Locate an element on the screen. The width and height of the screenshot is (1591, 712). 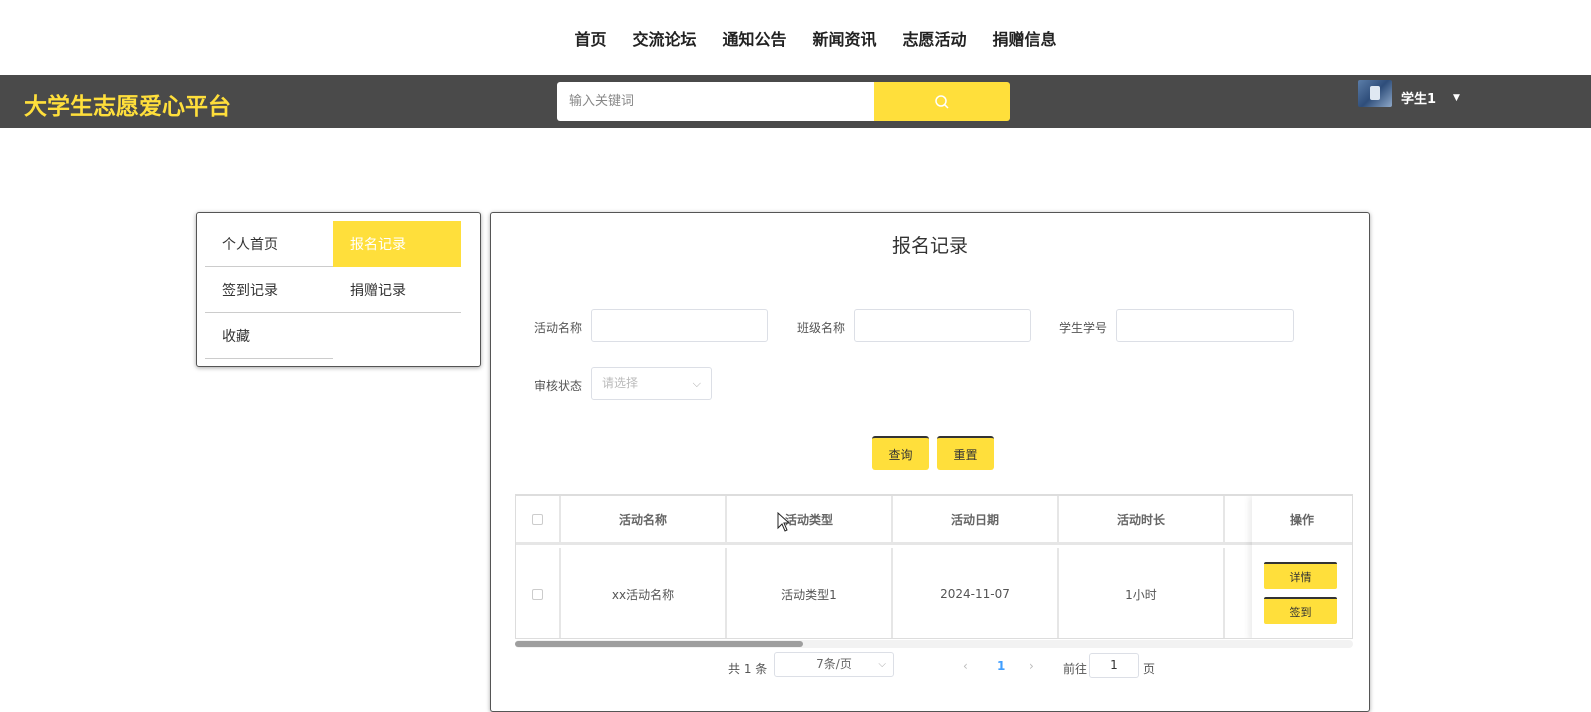
row-select-cell is located at coordinates (538, 593).